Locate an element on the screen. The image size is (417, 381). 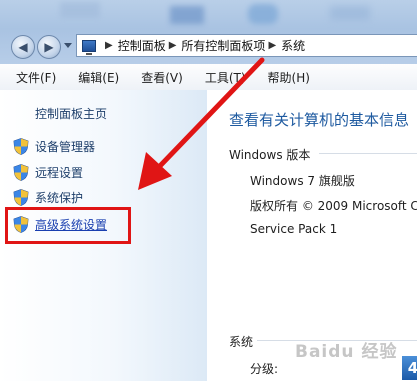
breadcrumb-control-panel: 控制面板 is located at coordinates (142, 45).